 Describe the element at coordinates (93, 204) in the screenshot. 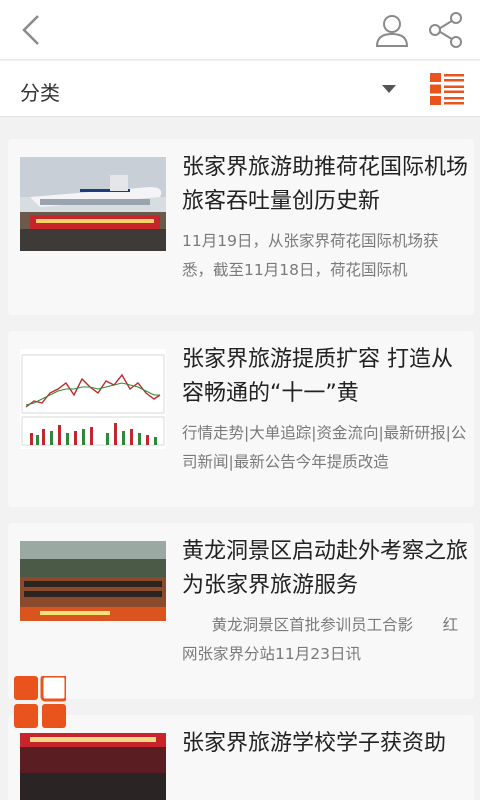

I see `airplane-thumbnail` at that location.